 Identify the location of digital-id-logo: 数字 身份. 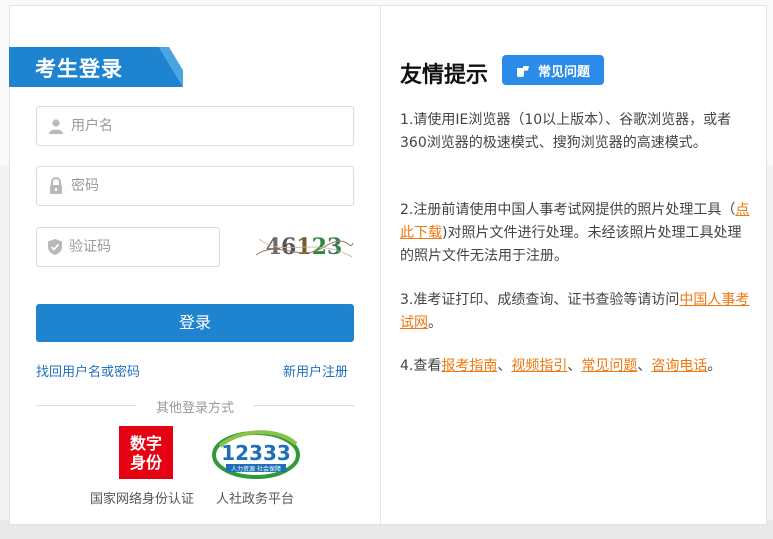
(146, 452).